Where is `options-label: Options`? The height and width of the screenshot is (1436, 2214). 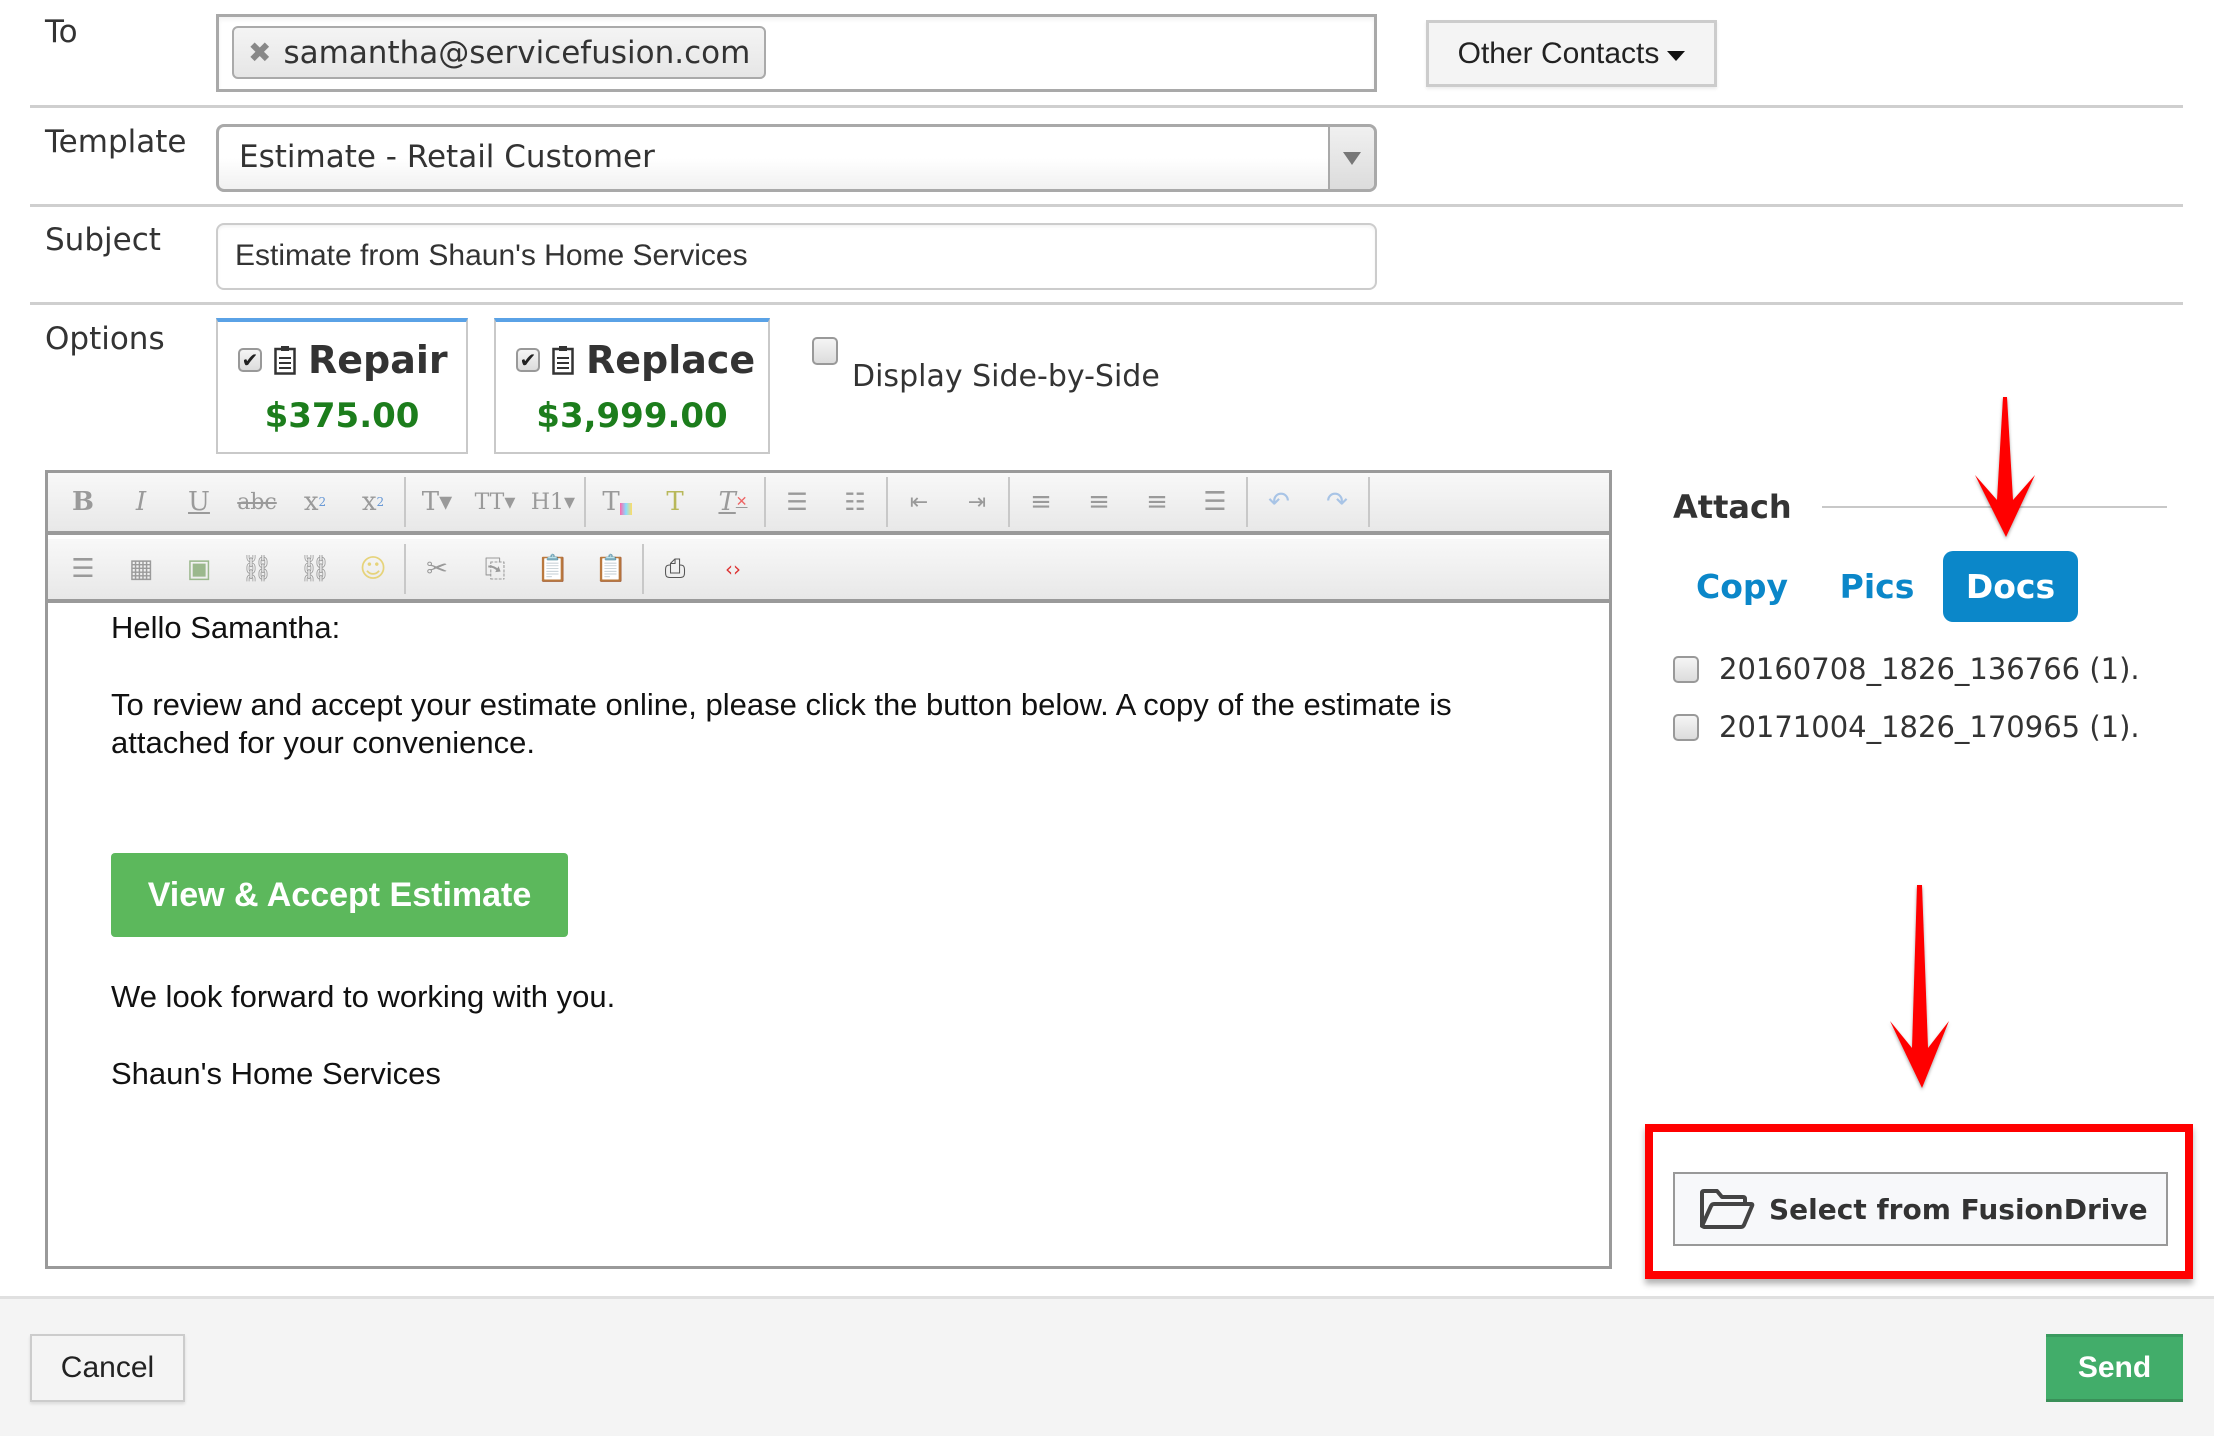
options-label: Options is located at coordinates (105, 339).